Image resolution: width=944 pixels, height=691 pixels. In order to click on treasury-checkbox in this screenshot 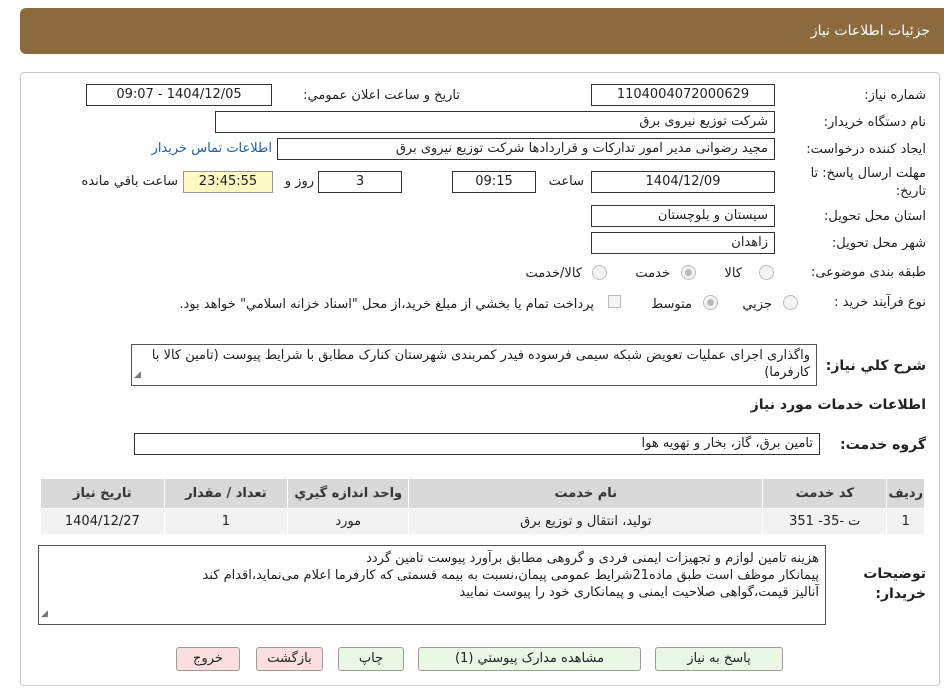, I will do `click(614, 301)`.